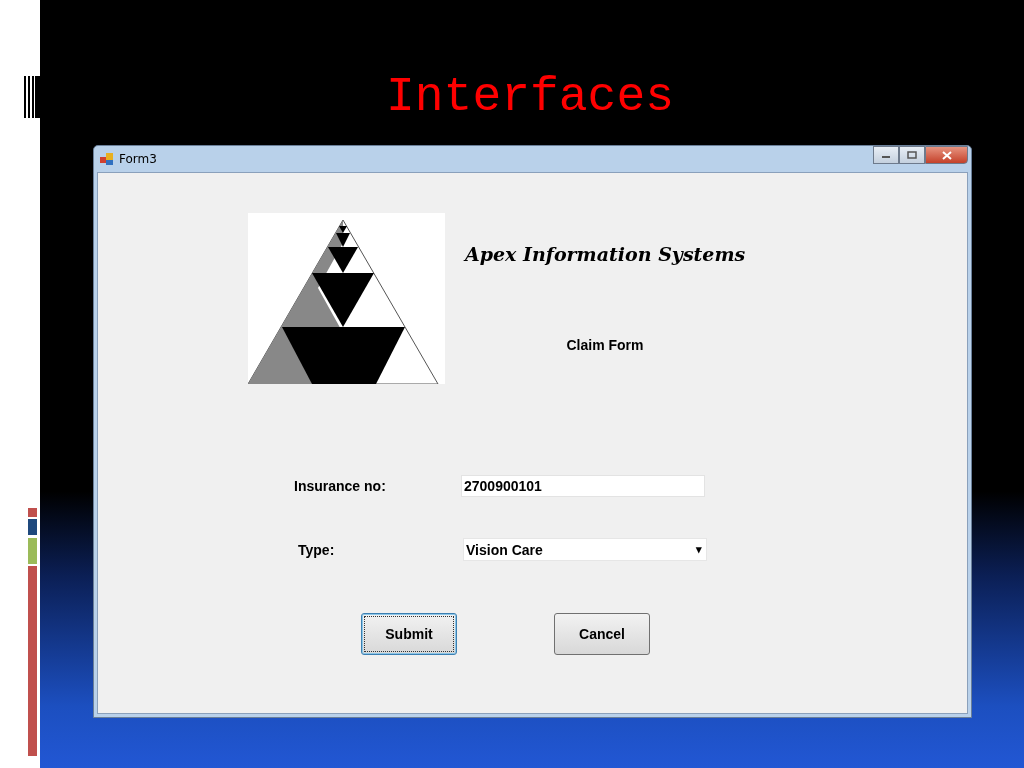 The image size is (1024, 768). Describe the element at coordinates (585, 549) in the screenshot. I see `type-dropdown: Vision Care ▾` at that location.